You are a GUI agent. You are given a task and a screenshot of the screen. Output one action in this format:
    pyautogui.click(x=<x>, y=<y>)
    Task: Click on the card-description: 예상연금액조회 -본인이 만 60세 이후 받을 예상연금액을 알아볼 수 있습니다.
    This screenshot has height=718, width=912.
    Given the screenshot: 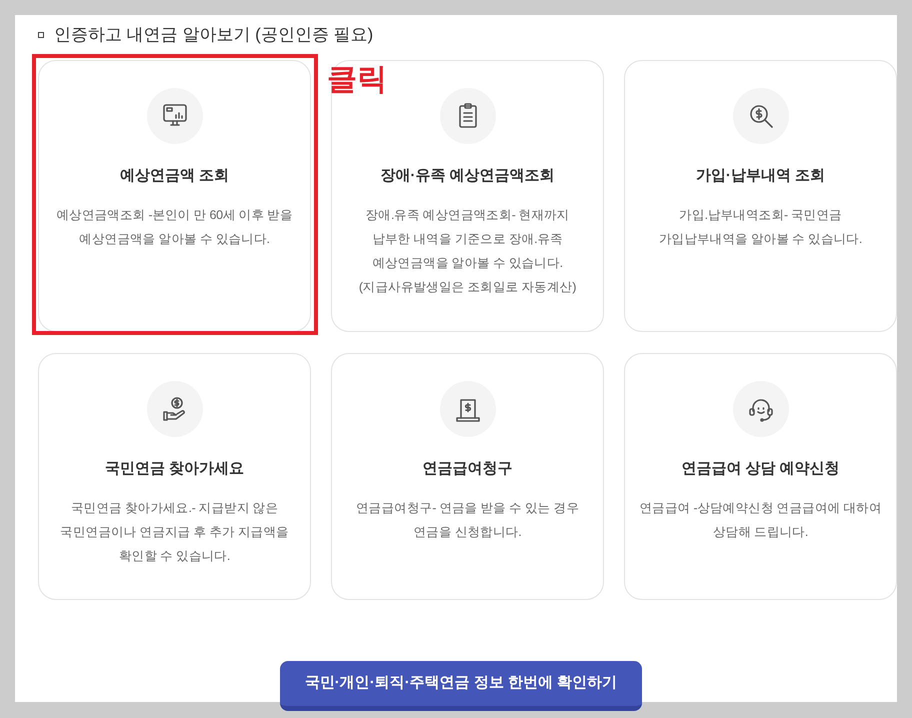 What is the action you would take?
    pyautogui.click(x=174, y=227)
    